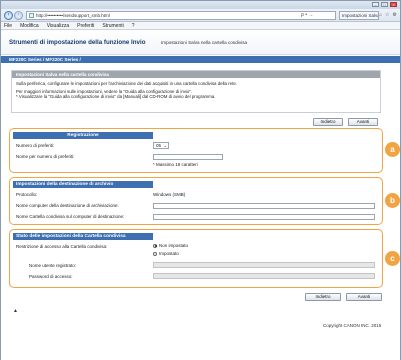 The image size is (401, 360). I want to click on home-icon: ⌂, so click(380, 15).